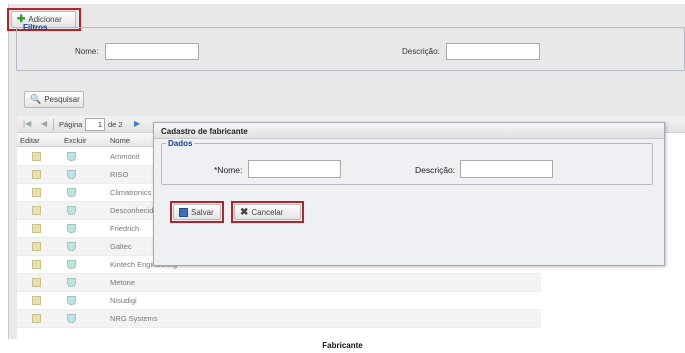 The width and height of the screenshot is (685, 353). I want to click on row-name: Galtec, so click(121, 246).